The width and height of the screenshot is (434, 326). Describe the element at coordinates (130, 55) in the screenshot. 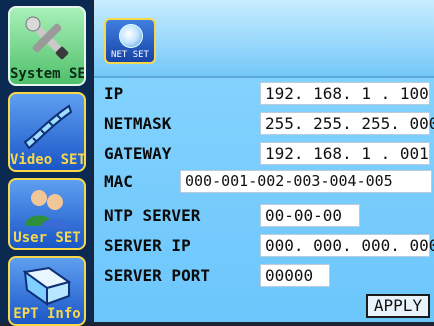

I see `net-set-label: NET SET` at that location.